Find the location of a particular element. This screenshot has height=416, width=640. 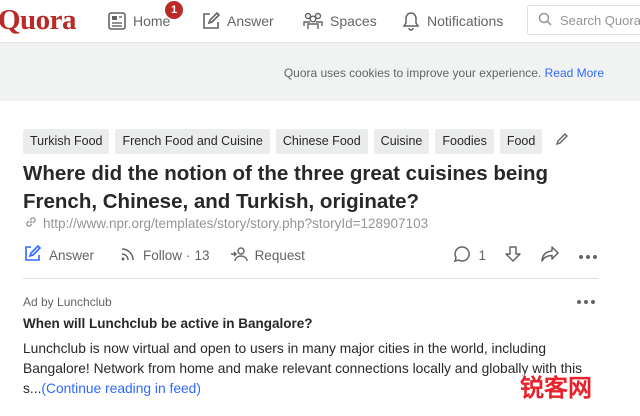

section-divider is located at coordinates (310, 278).